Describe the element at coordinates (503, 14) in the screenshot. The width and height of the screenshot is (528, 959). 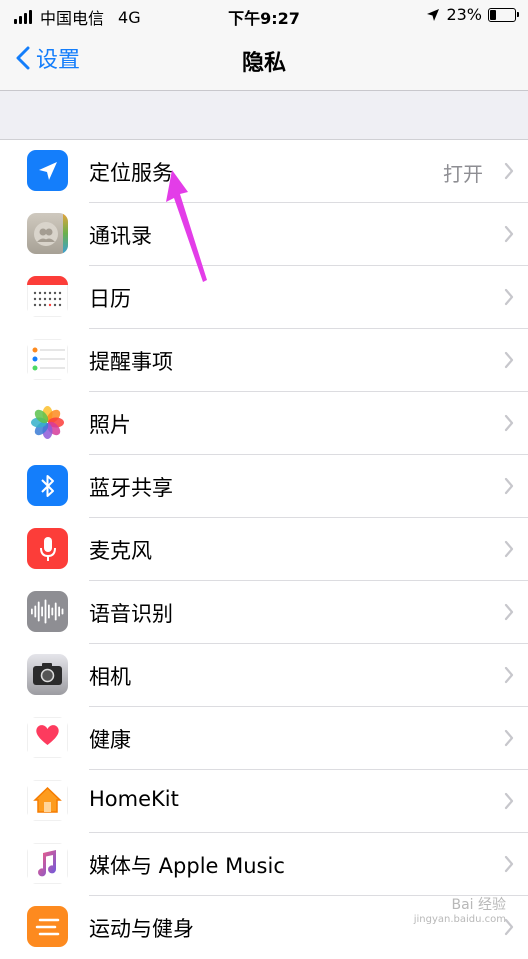
I see `battery-icon` at that location.